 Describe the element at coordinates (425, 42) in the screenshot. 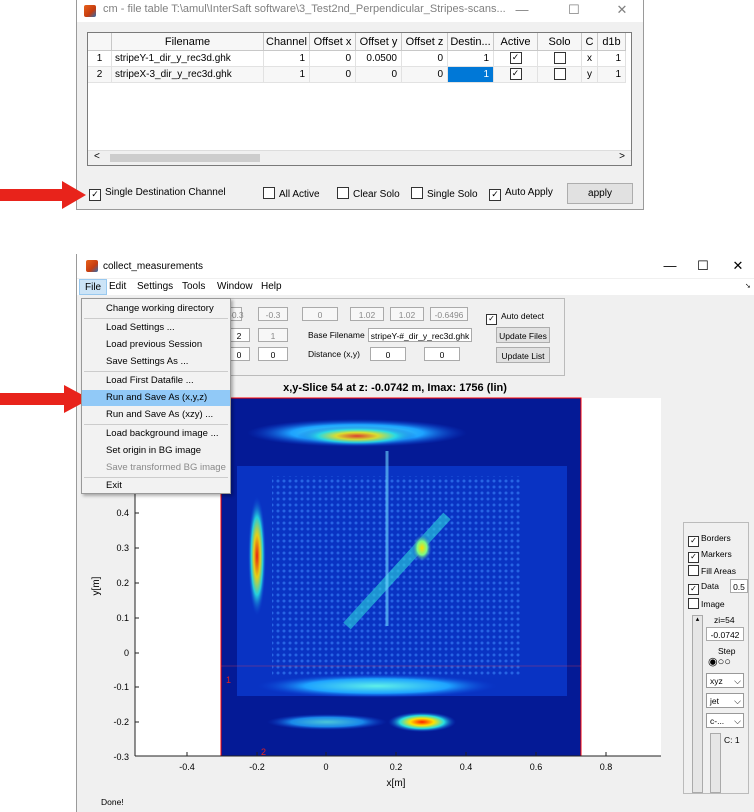

I see `column-header: Offset z` at that location.